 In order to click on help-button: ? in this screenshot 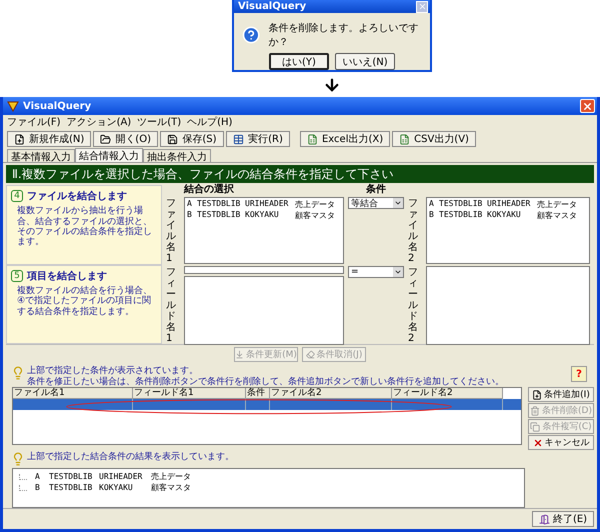, I will do `click(579, 374)`.